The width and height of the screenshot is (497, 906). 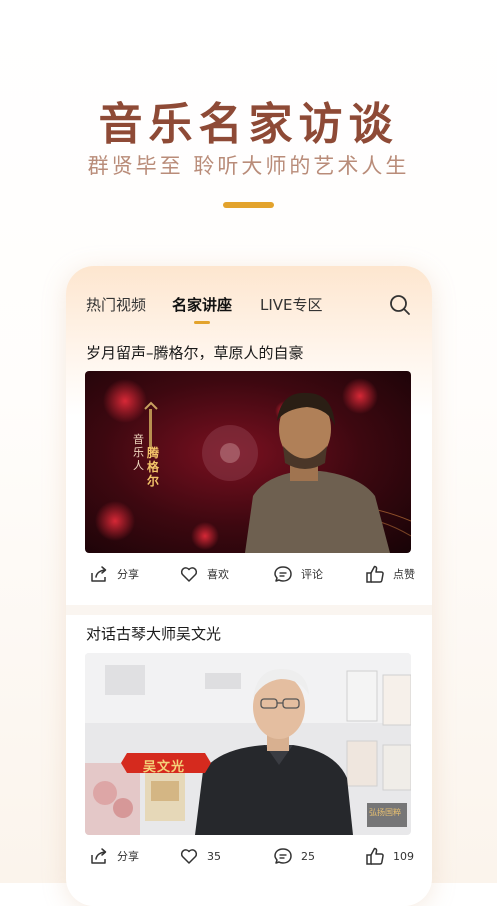 What do you see at coordinates (164, 767) in the screenshot?
I see `video-caption: 吴文光` at bounding box center [164, 767].